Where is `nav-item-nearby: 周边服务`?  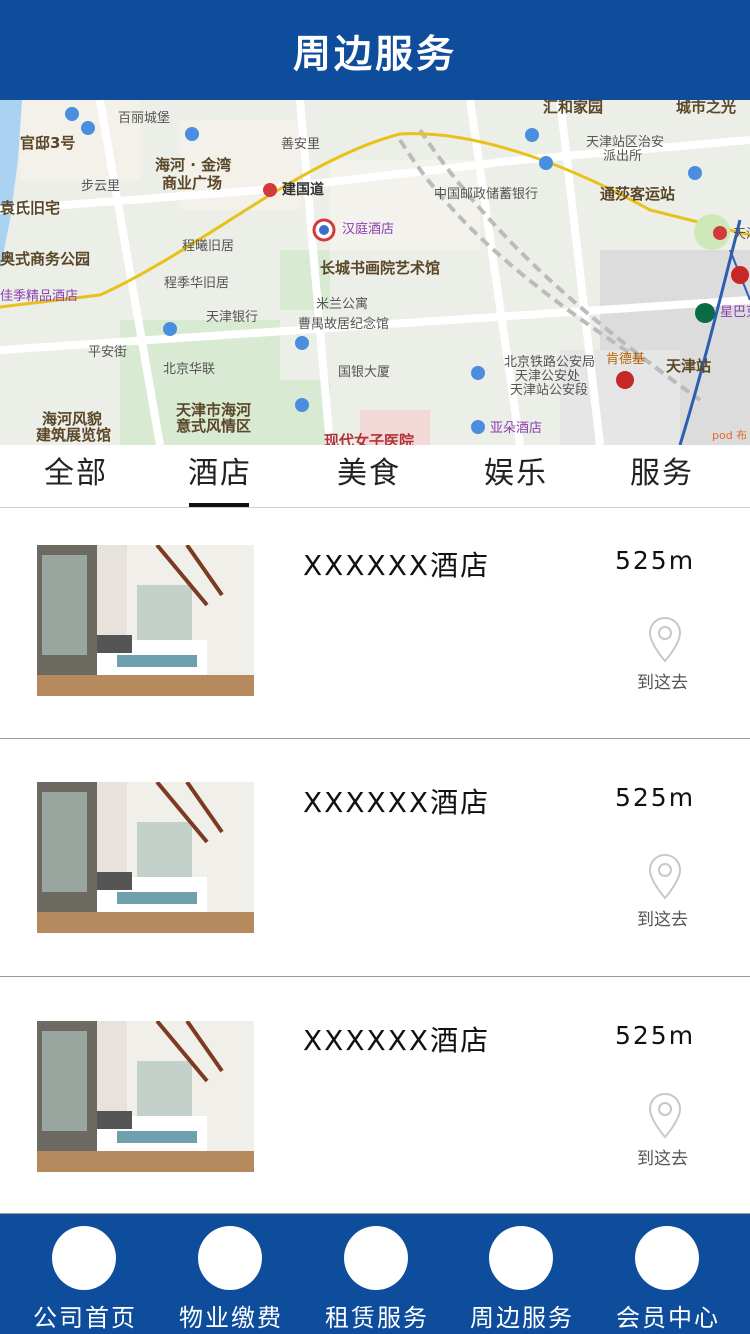 nav-item-nearby: 周边服务 is located at coordinates (522, 1274).